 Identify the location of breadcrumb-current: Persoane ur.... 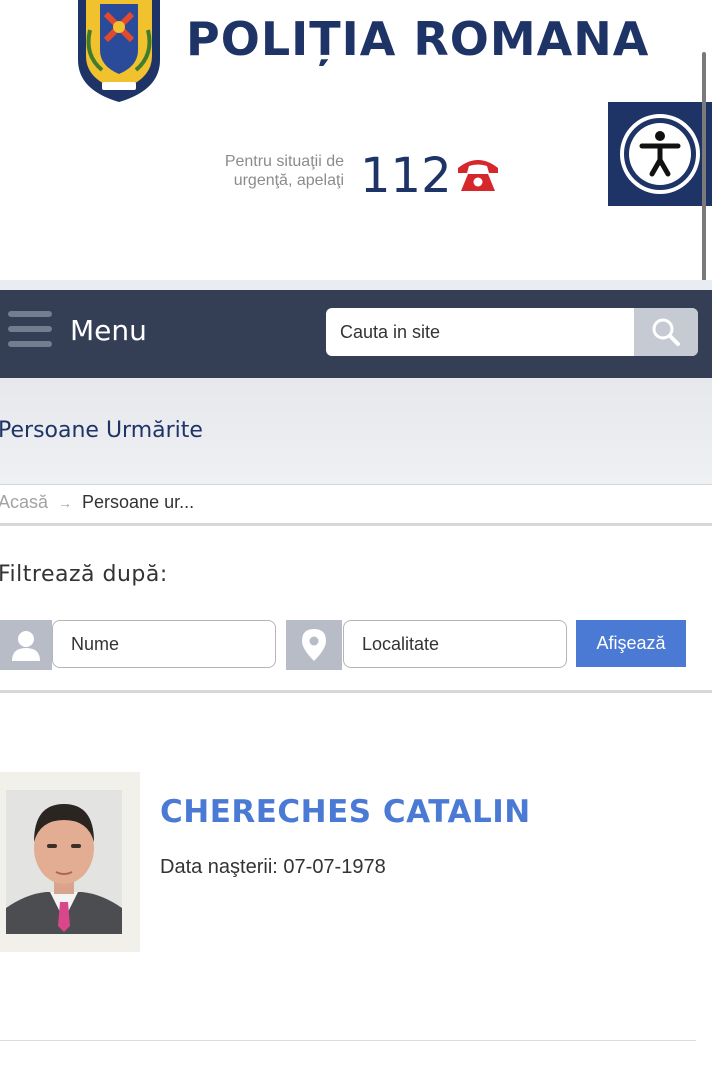
(138, 502).